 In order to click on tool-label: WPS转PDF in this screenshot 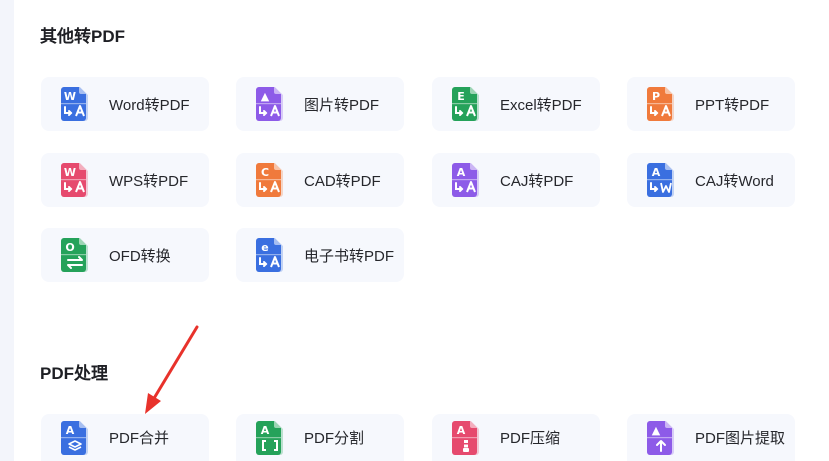, I will do `click(149, 181)`.